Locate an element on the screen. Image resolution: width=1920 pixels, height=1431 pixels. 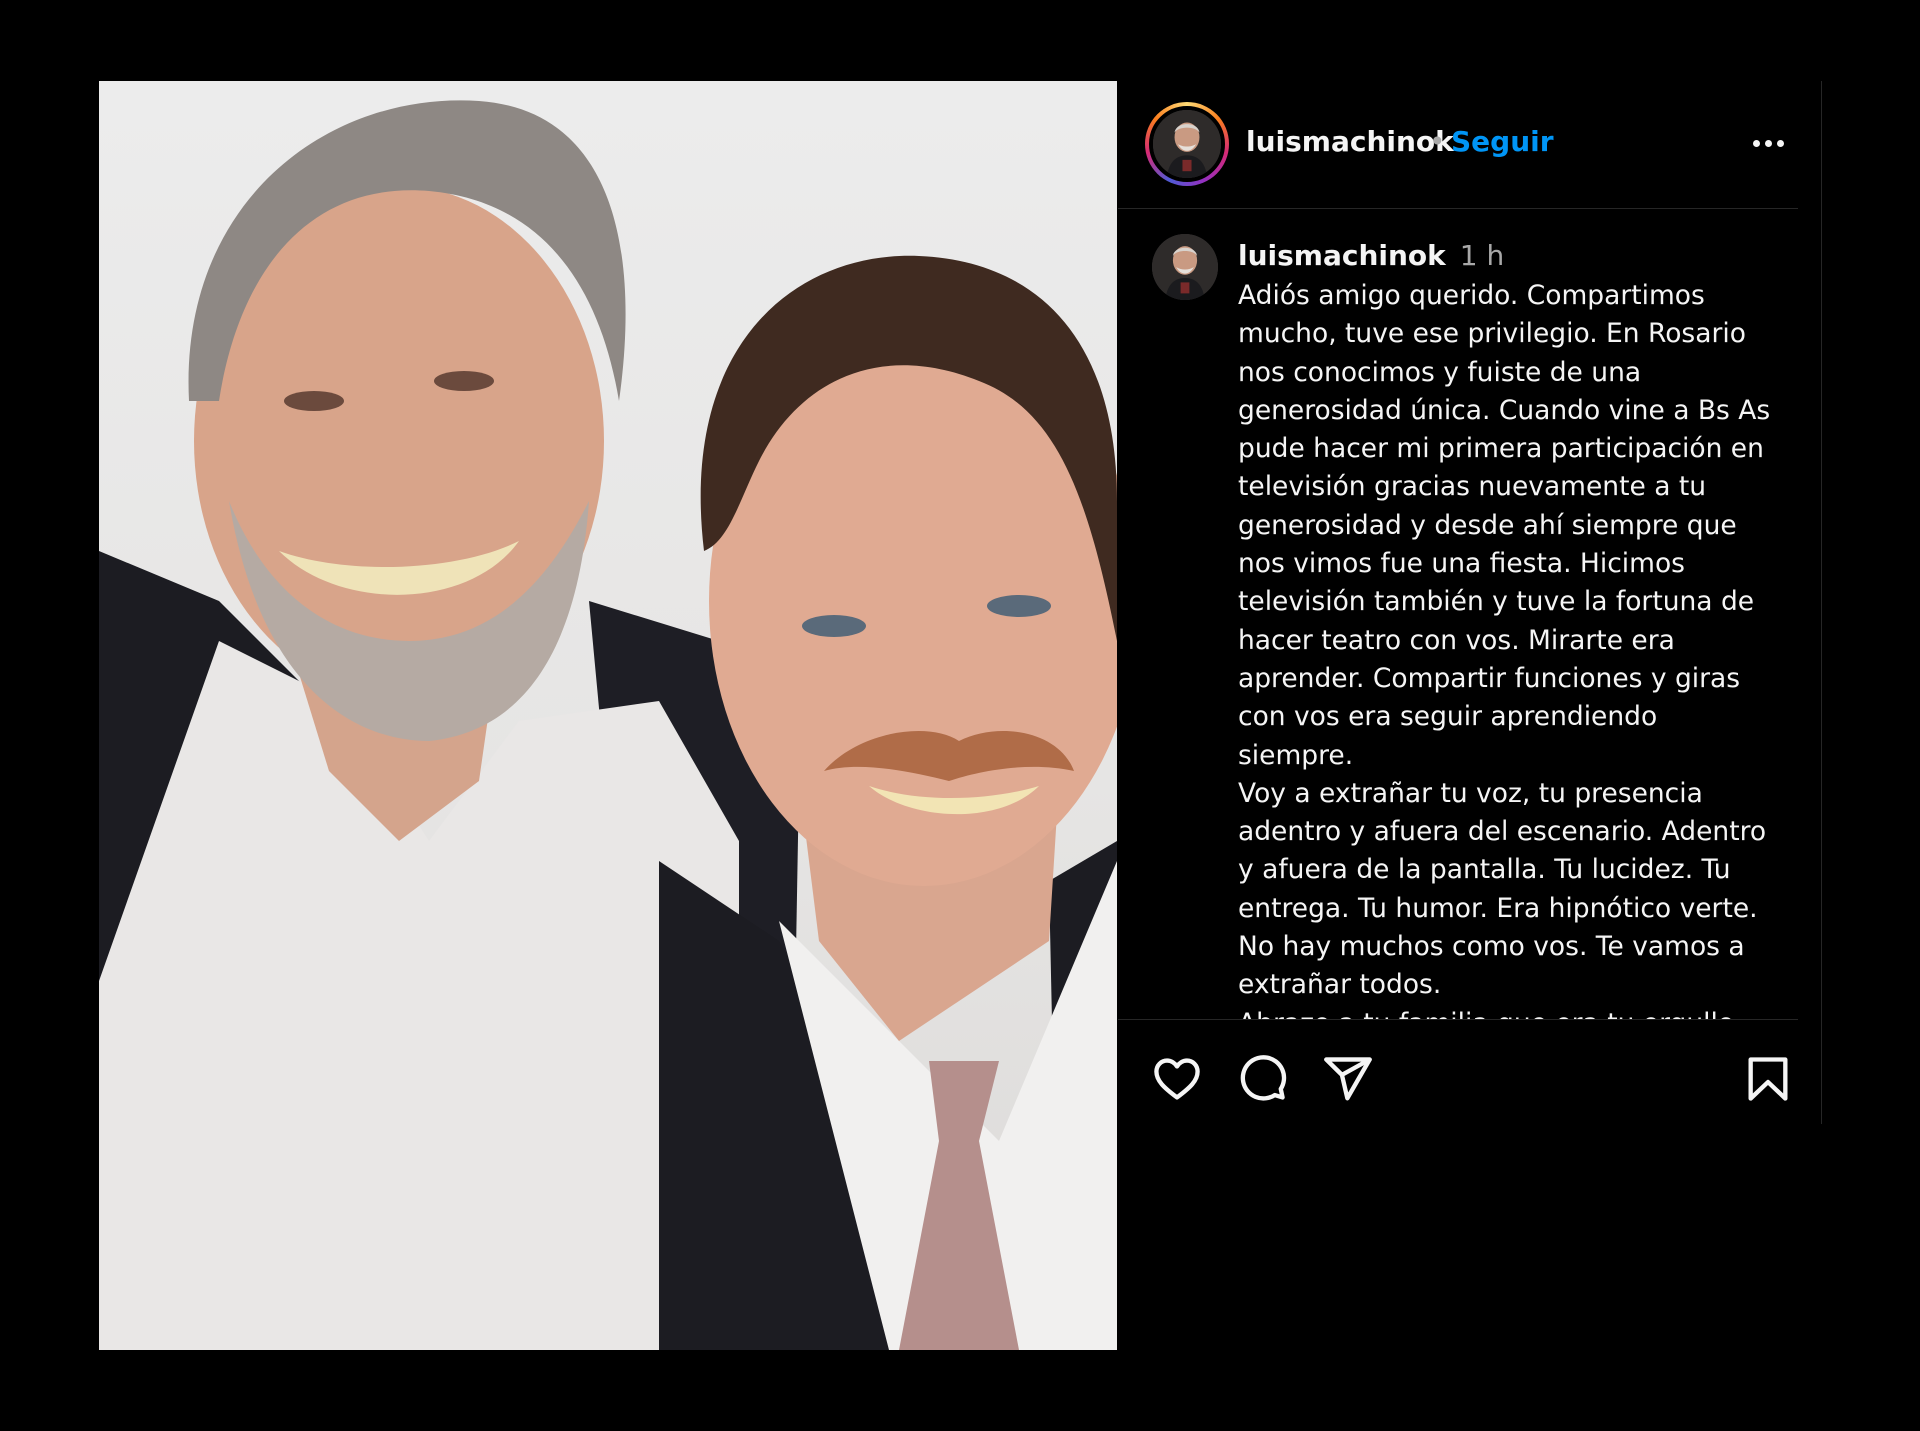
caption-header: luismachinok 1 h is located at coordinates (1371, 255).